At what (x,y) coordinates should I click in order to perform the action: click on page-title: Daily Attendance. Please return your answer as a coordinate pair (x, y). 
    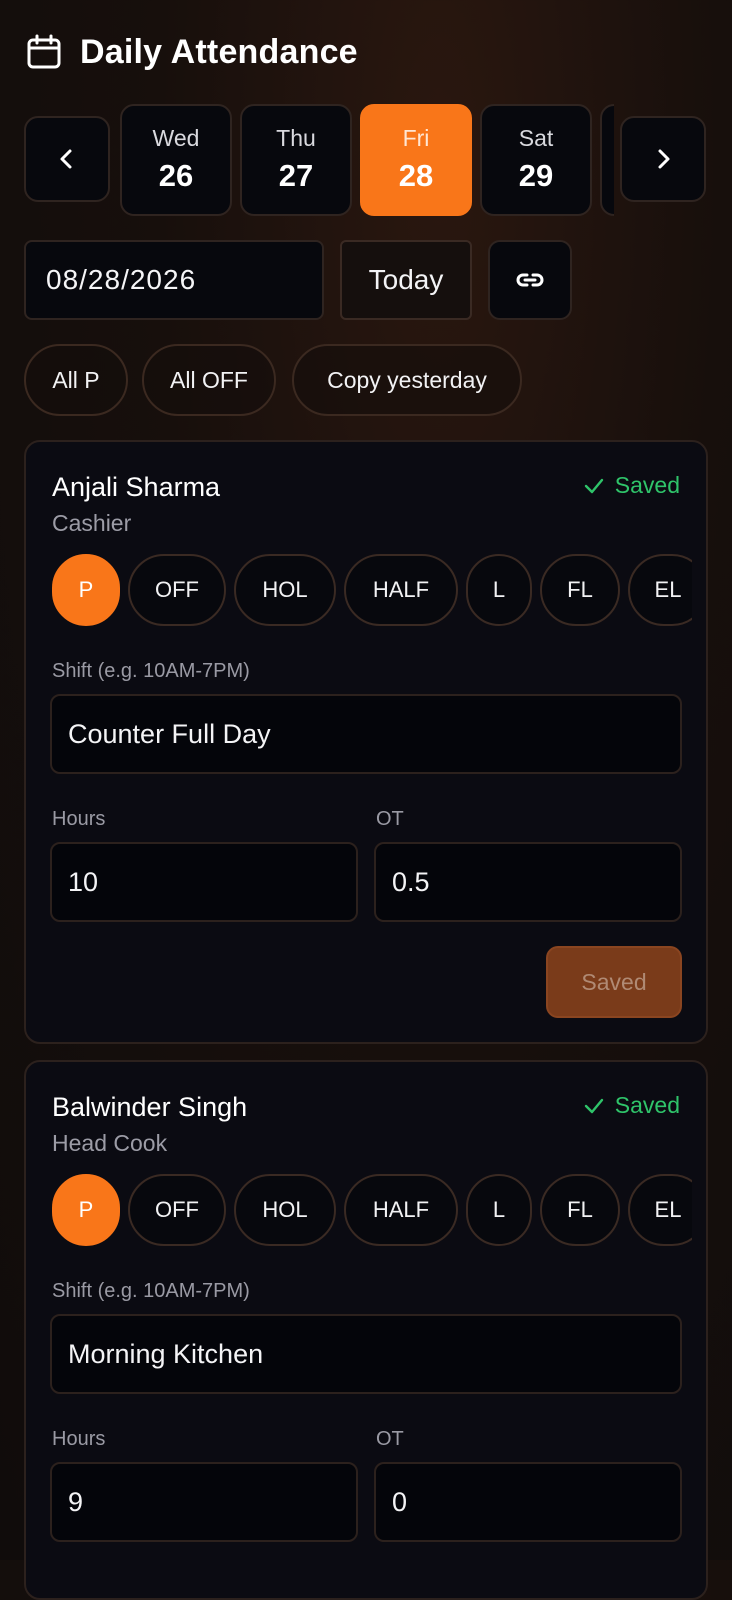
    Looking at the image, I should click on (219, 51).